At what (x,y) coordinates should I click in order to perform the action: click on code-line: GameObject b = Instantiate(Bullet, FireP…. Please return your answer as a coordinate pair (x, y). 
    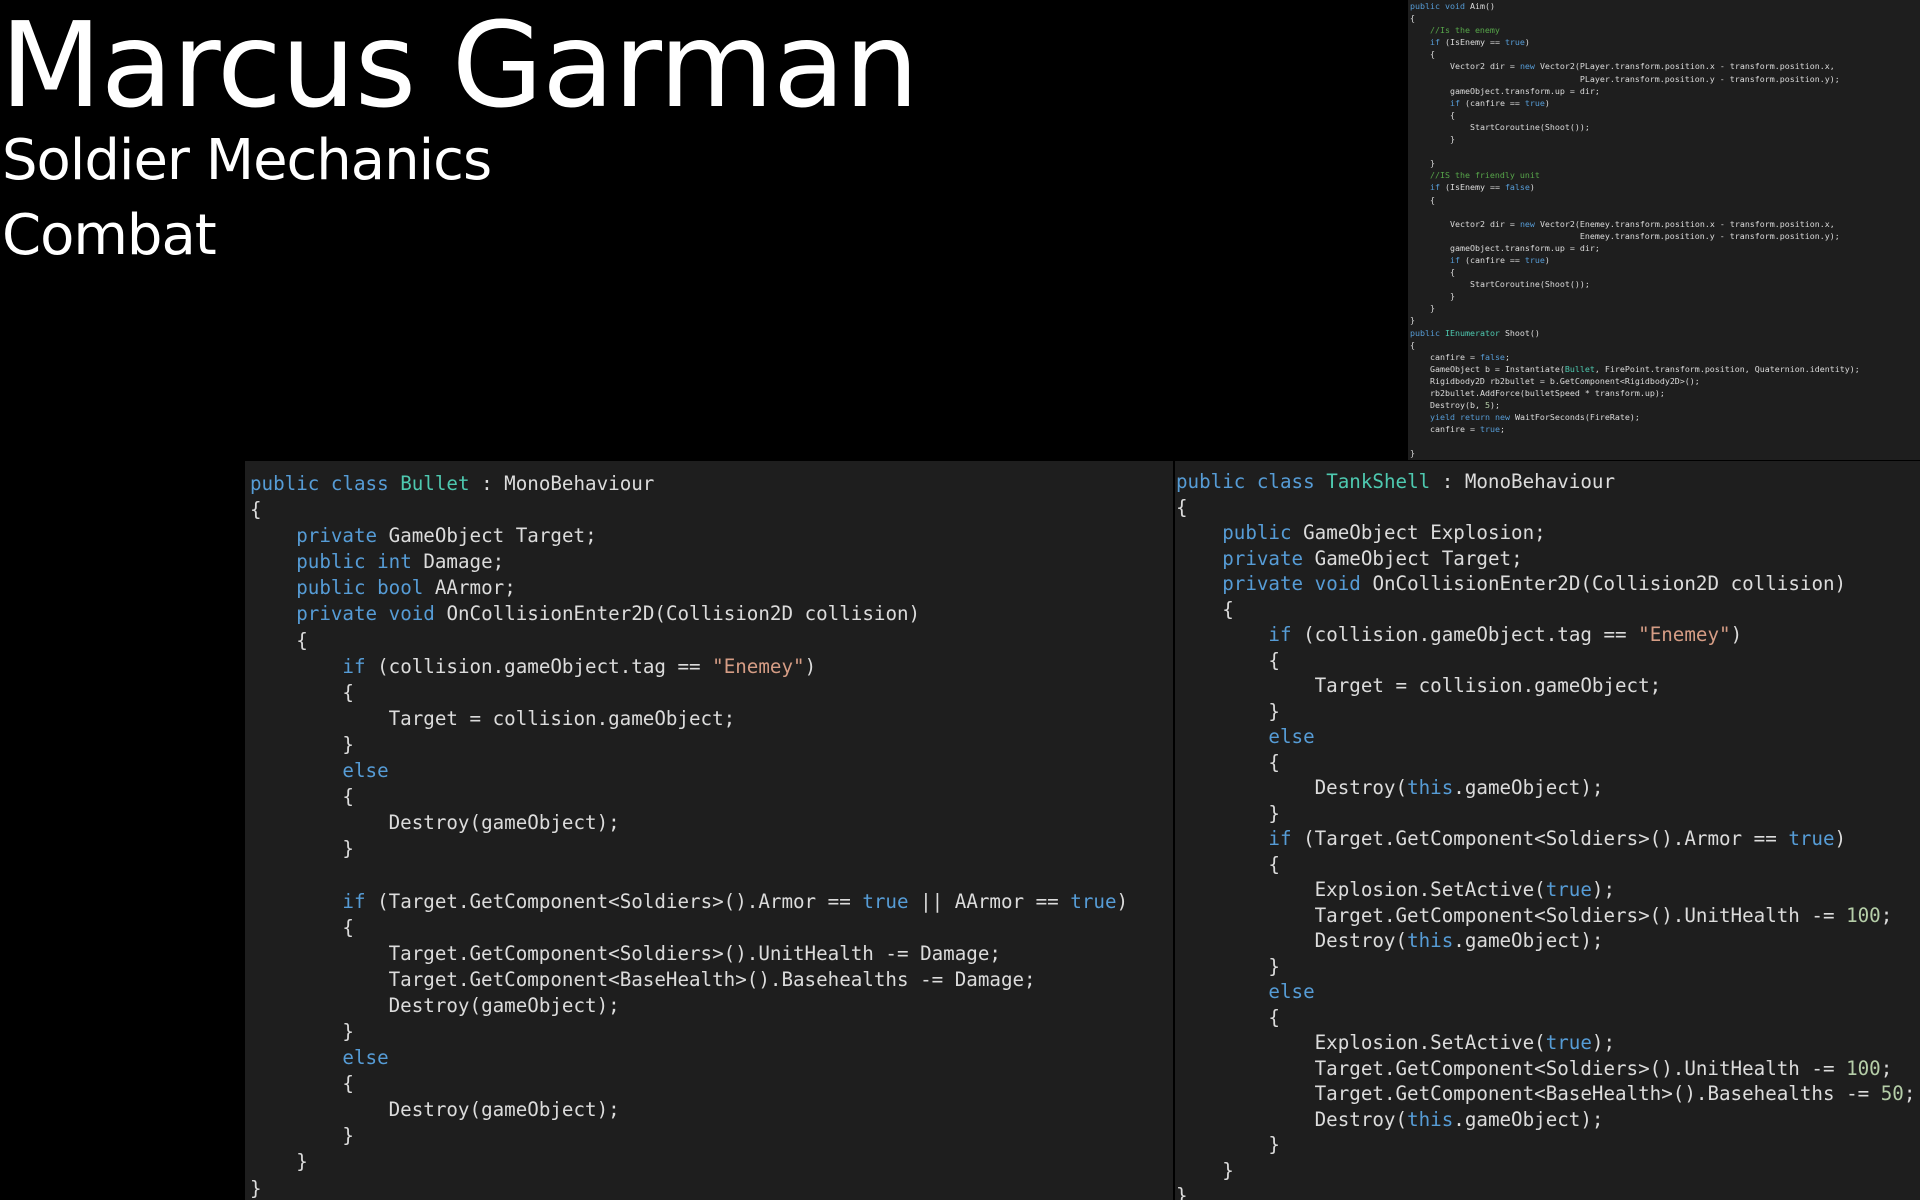
    Looking at the image, I should click on (1644, 368).